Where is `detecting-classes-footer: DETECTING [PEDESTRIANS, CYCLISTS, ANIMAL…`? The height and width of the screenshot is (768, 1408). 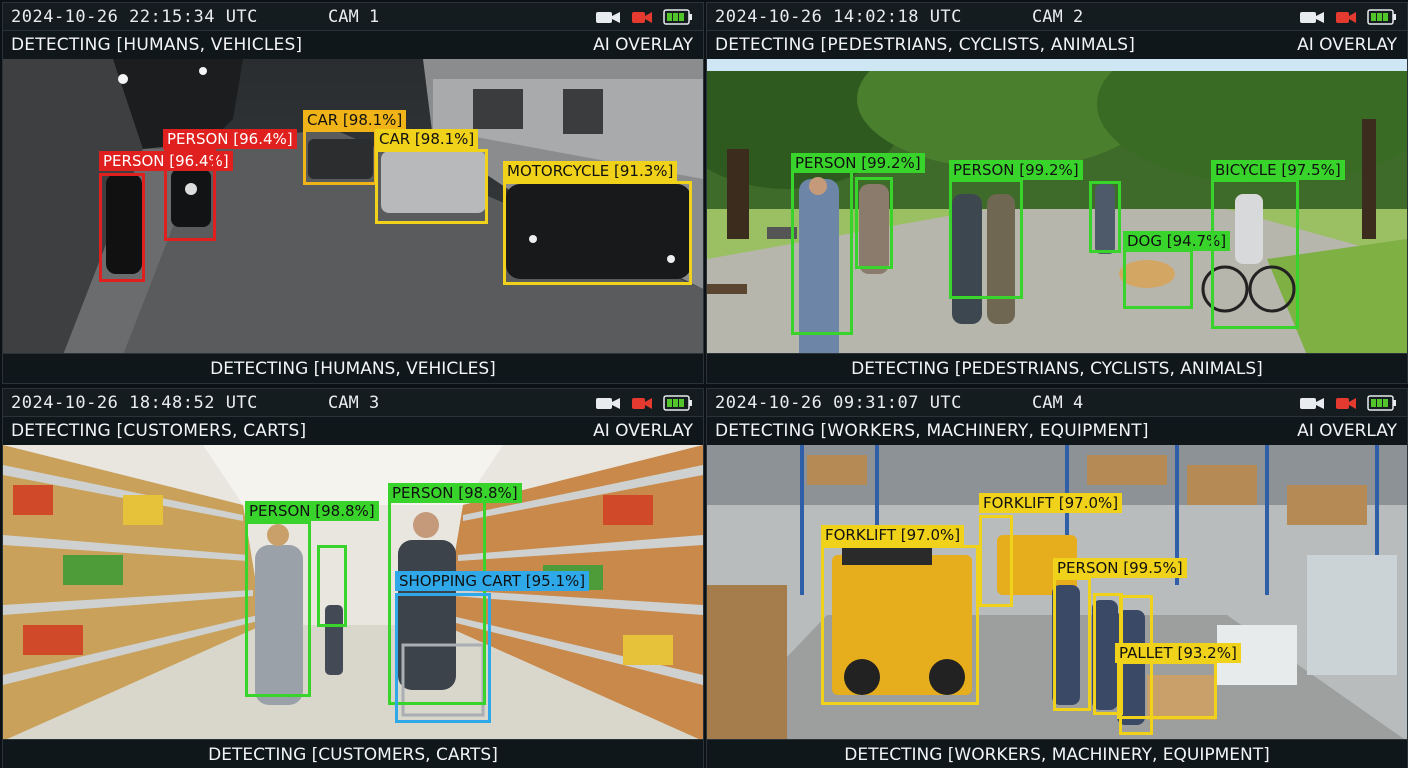
detecting-classes-footer: DETECTING [PEDESTRIANS, CYCLISTS, ANIMAL… is located at coordinates (1057, 369).